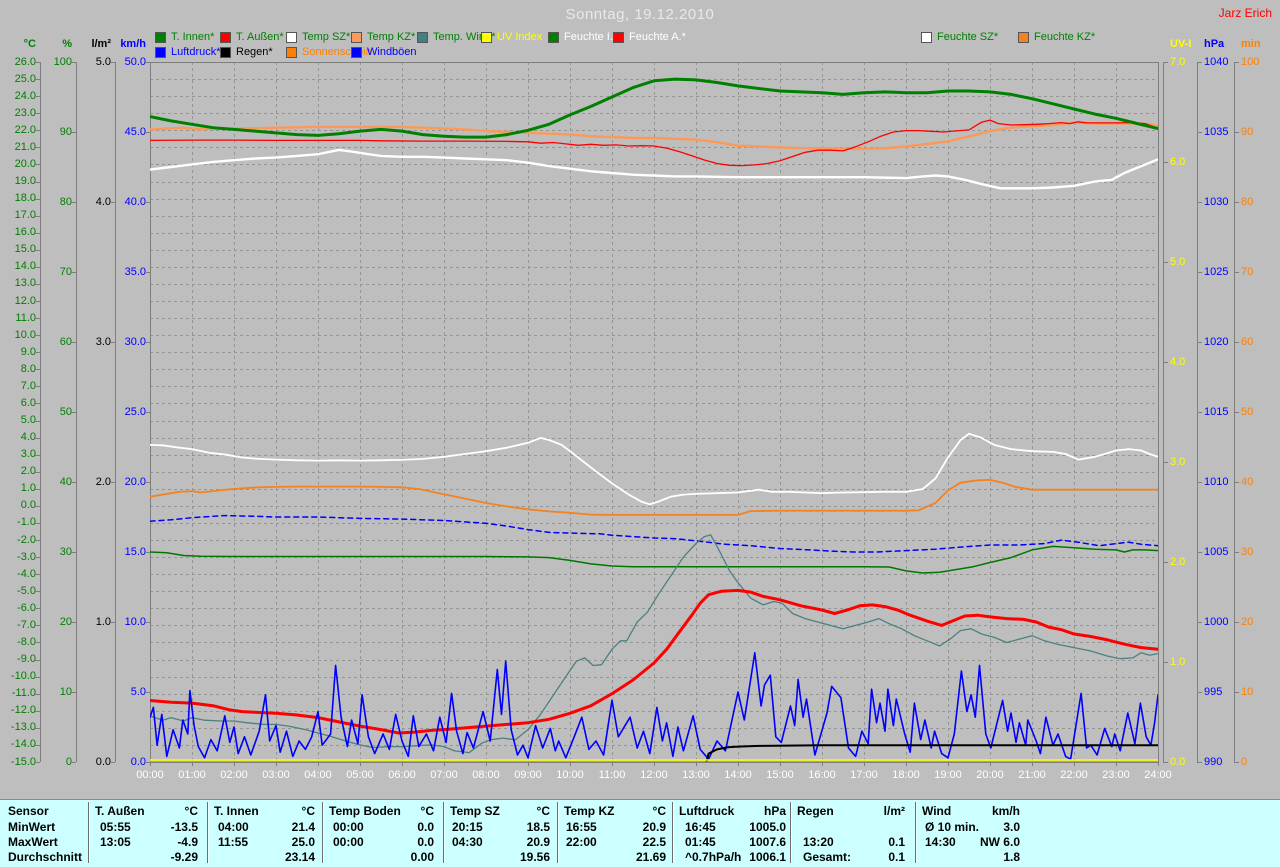 The image size is (1280, 867). Describe the element at coordinates (348, 842) in the screenshot. I see `table-max-time: 00:00` at that location.